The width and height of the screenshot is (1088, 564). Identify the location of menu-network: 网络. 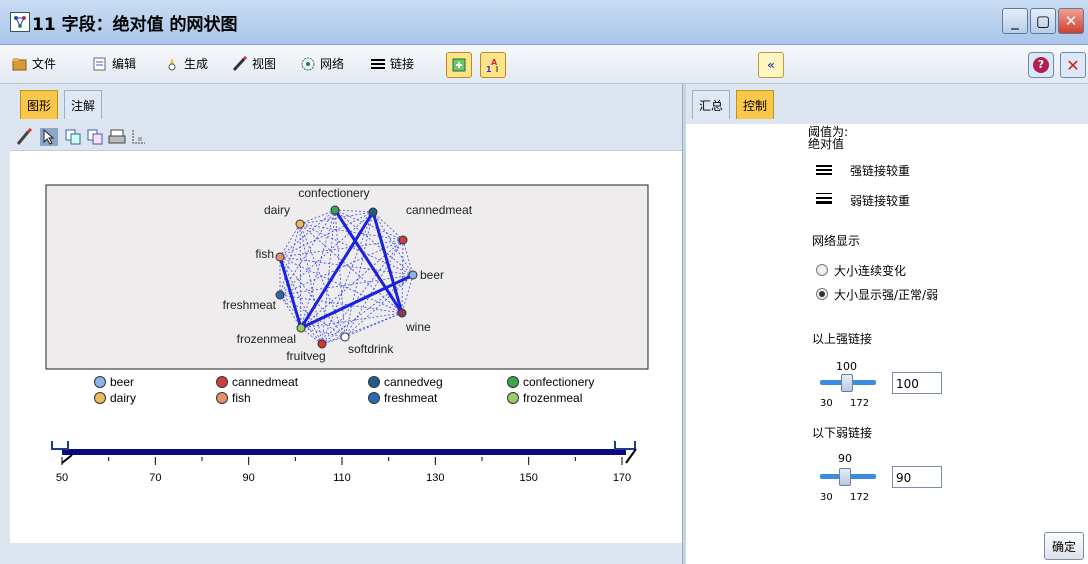
(322, 63).